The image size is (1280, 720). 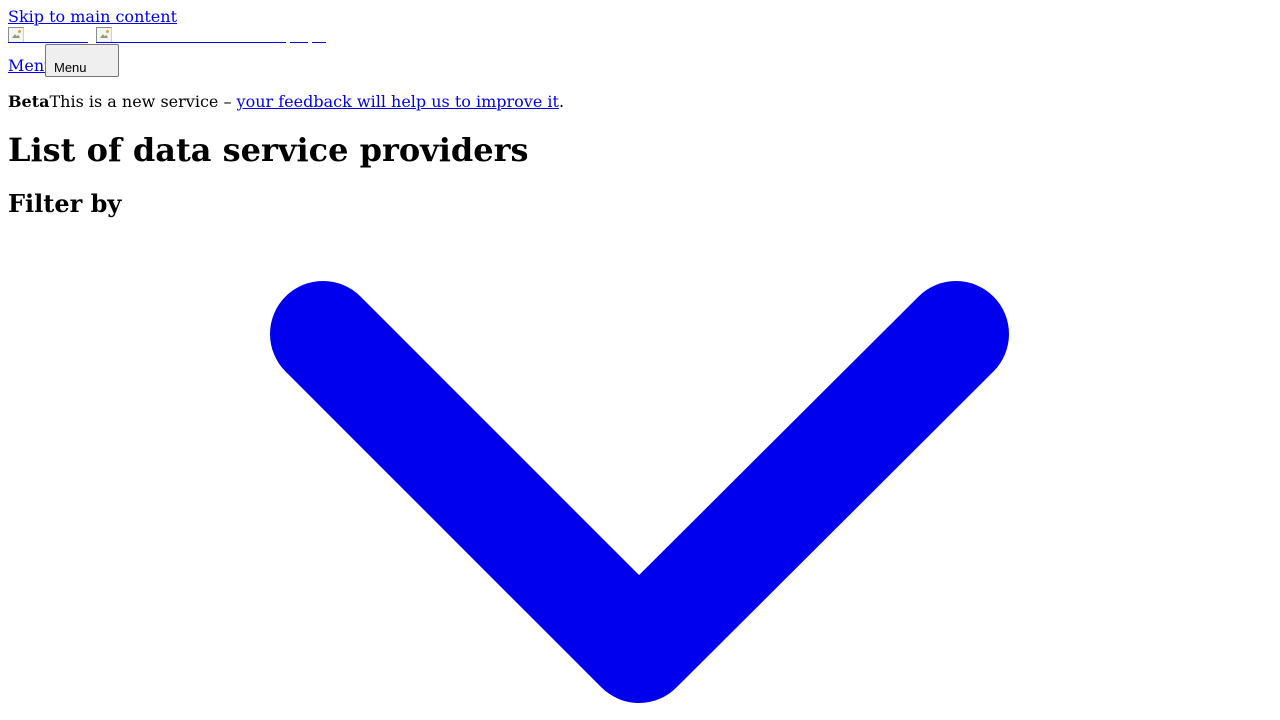 I want to click on skip-to-main-content-link: Skip to main content, so click(x=92, y=17).